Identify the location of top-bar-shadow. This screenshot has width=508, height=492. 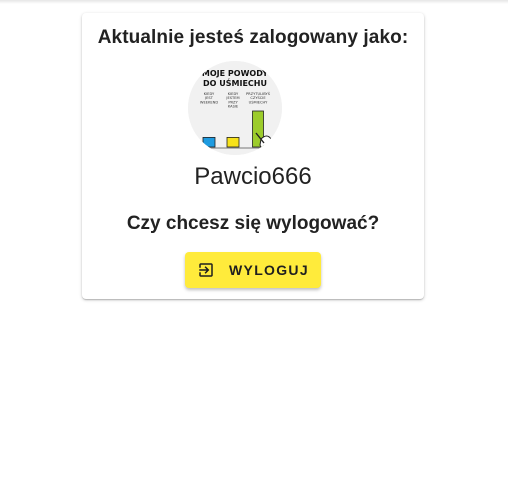
(254, 2).